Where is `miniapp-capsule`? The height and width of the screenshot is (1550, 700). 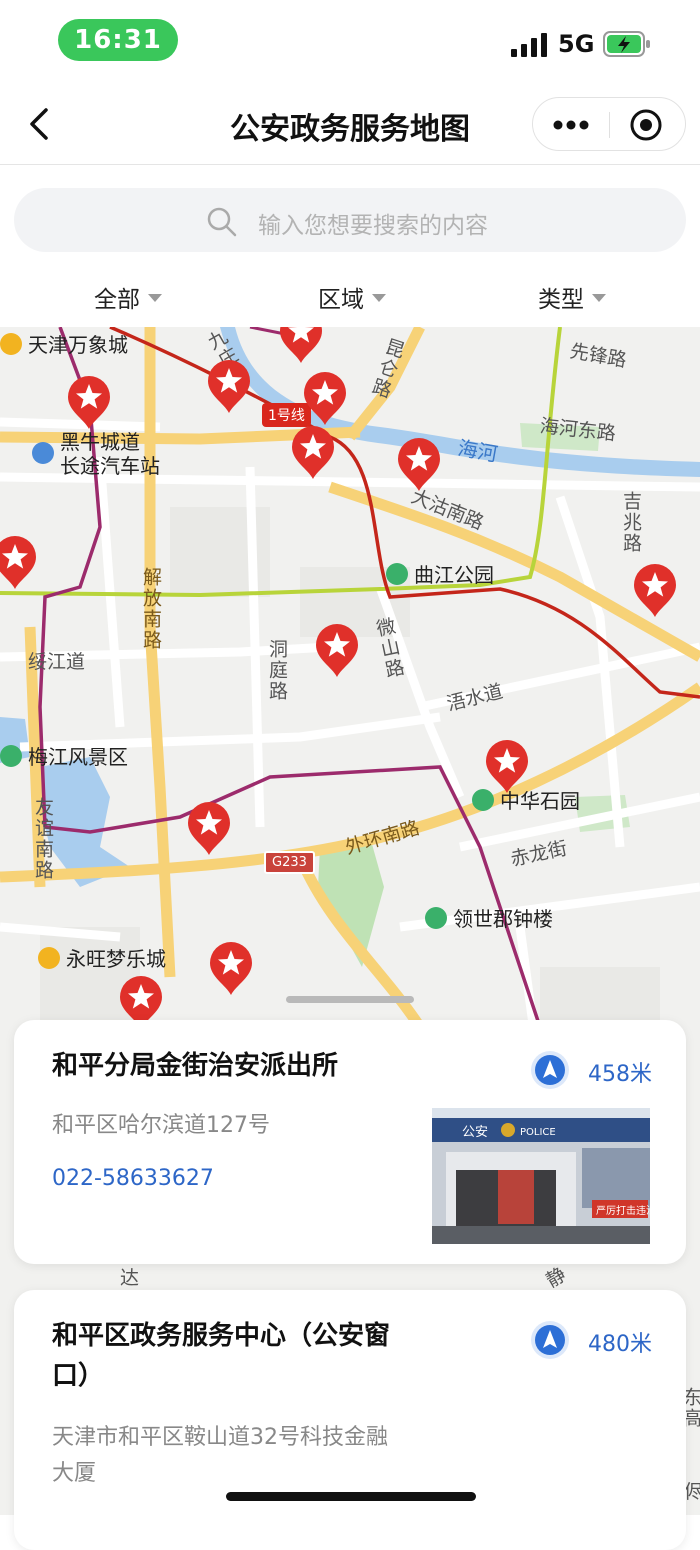 miniapp-capsule is located at coordinates (609, 124).